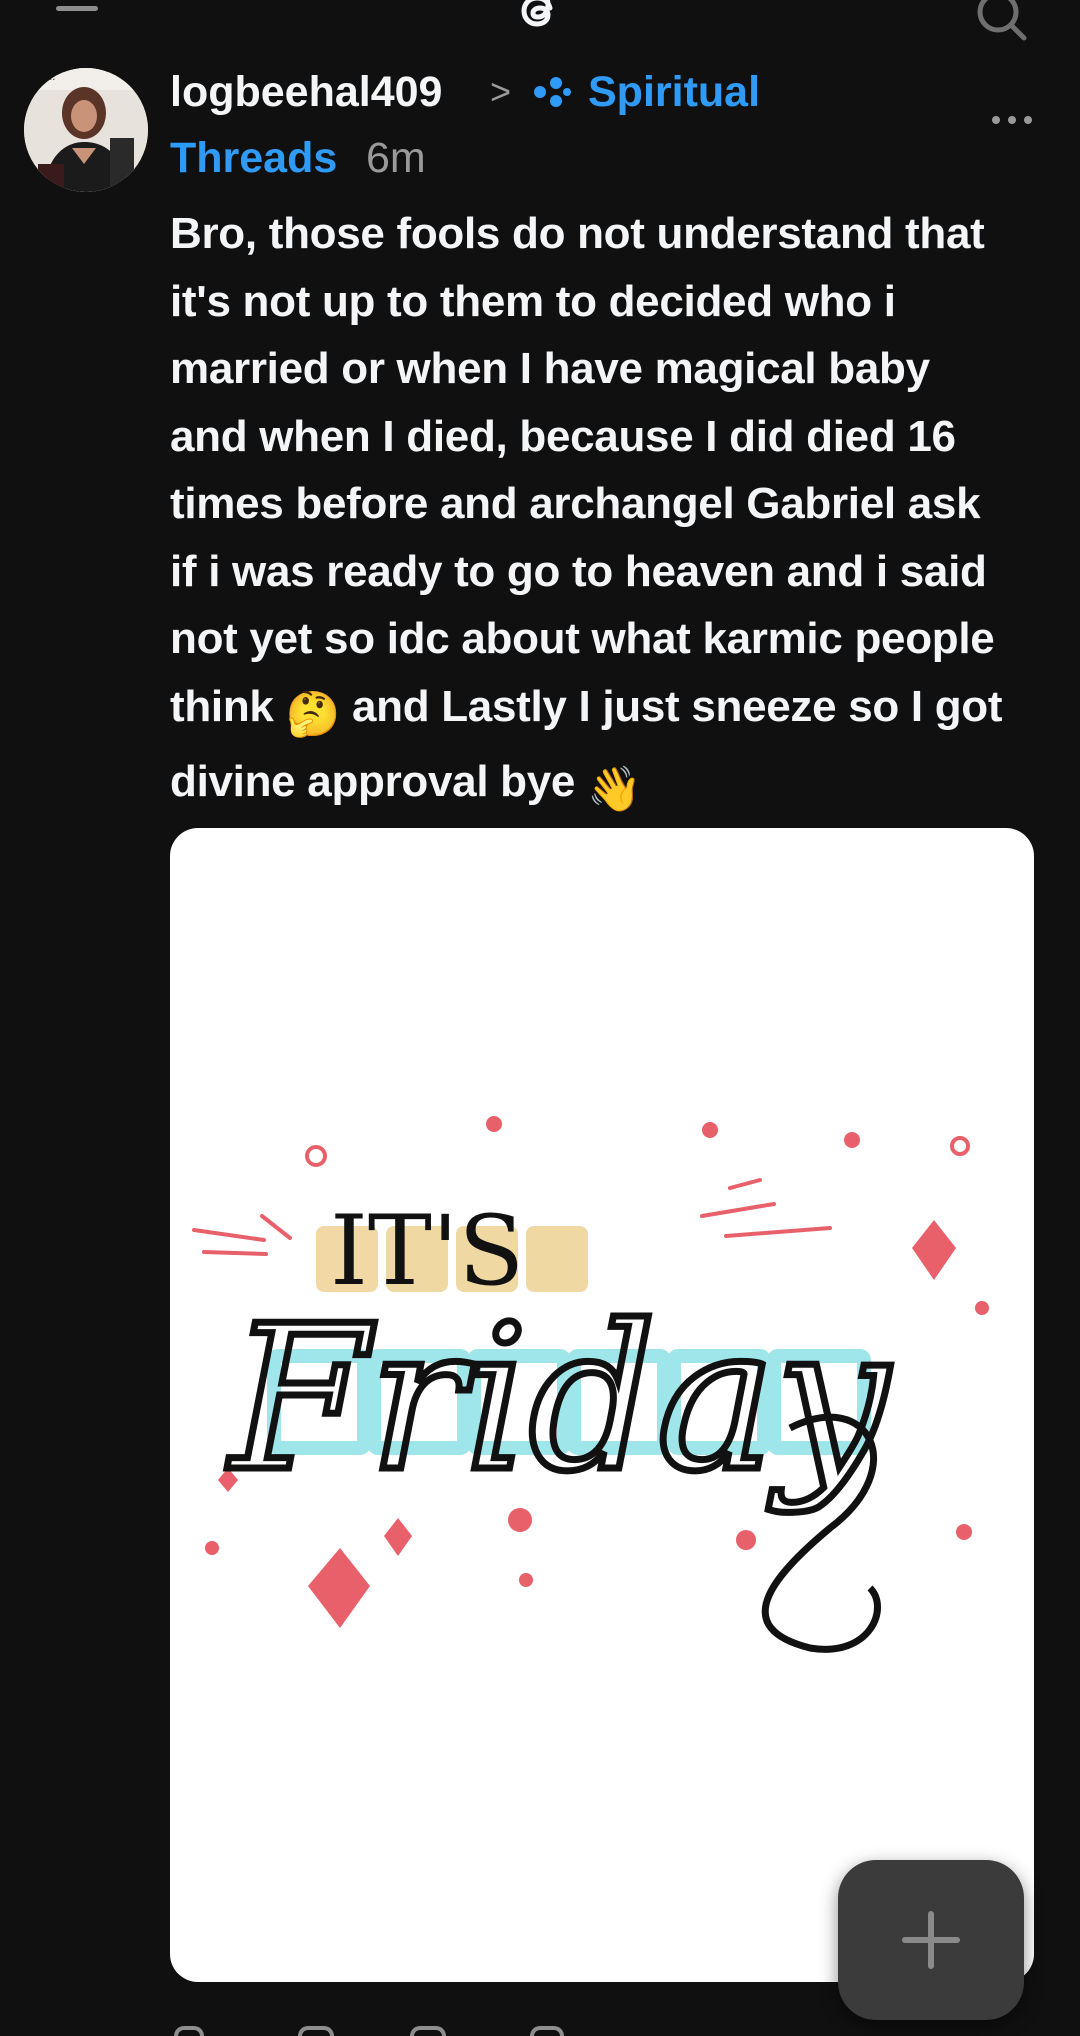 The width and height of the screenshot is (1080, 2036). I want to click on reply-icon, so click(316, 2031).